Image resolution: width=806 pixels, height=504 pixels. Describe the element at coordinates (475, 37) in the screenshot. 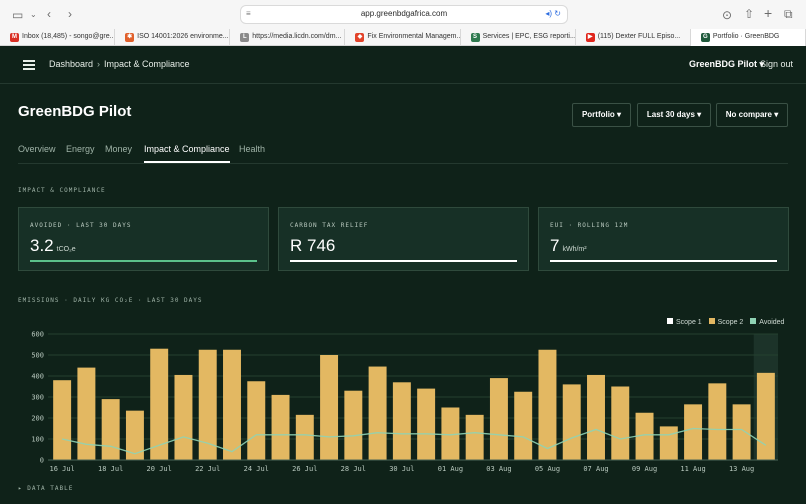

I see `services-icon: S` at that location.